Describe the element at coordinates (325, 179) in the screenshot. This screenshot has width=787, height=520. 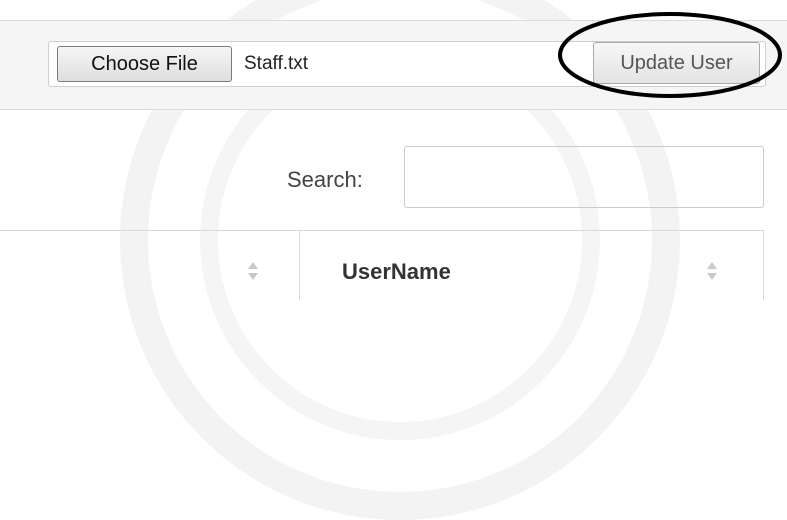
I see `search-label: Search:` at that location.